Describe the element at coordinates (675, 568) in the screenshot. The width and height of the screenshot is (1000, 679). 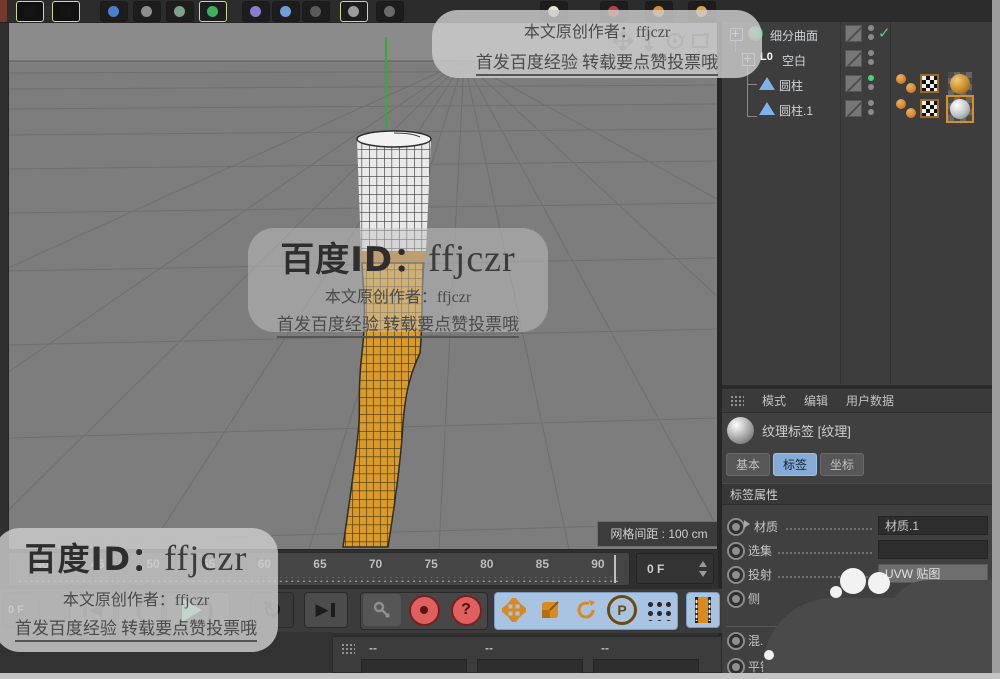
I see `current-frame-field: 0 F` at that location.